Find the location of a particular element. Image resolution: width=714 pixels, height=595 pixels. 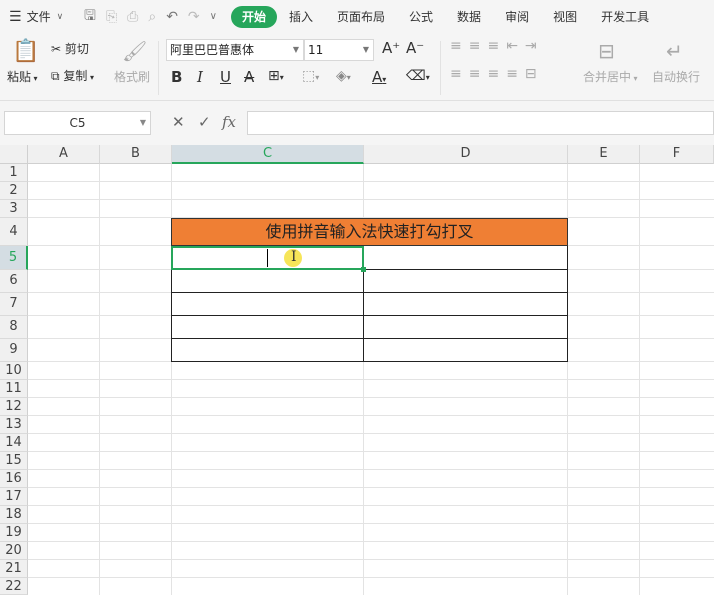

text-caret is located at coordinates (267, 258).